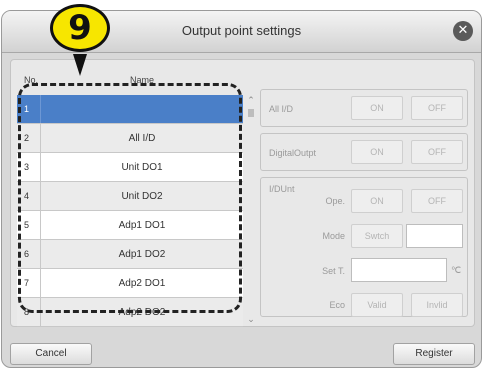  I want to click on list-item: 4 Unit DO2, so click(130, 196).